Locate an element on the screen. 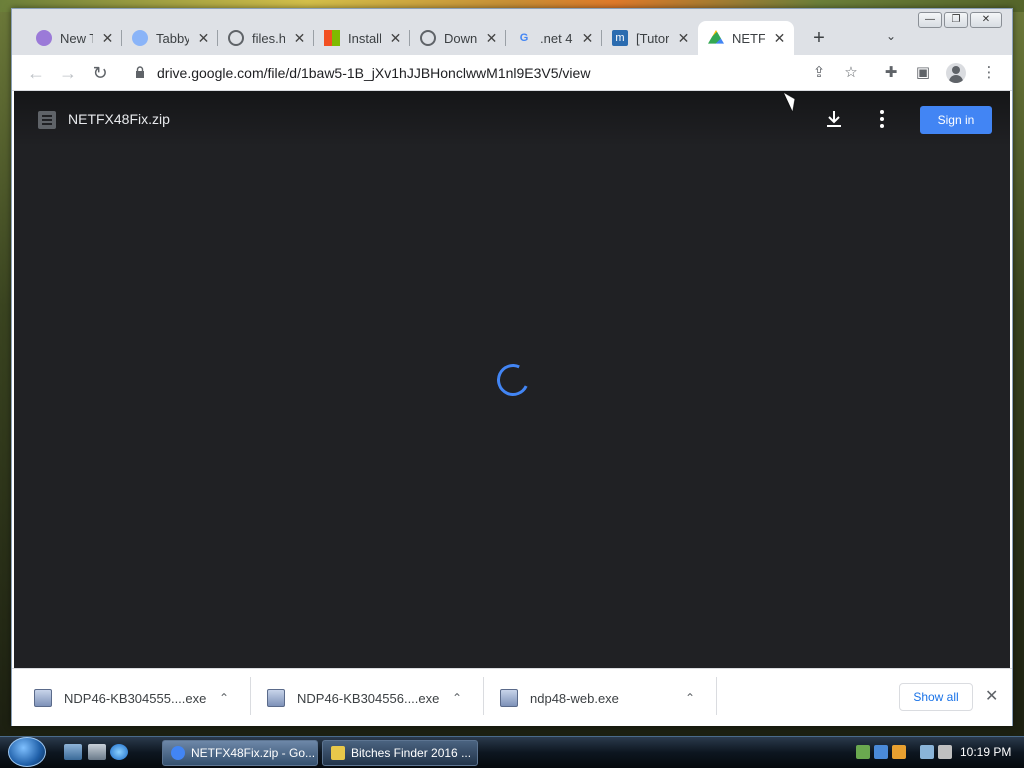 The width and height of the screenshot is (1024, 768). download-item: NDP46-KB304556....exe ⌃ is located at coordinates (356, 698).